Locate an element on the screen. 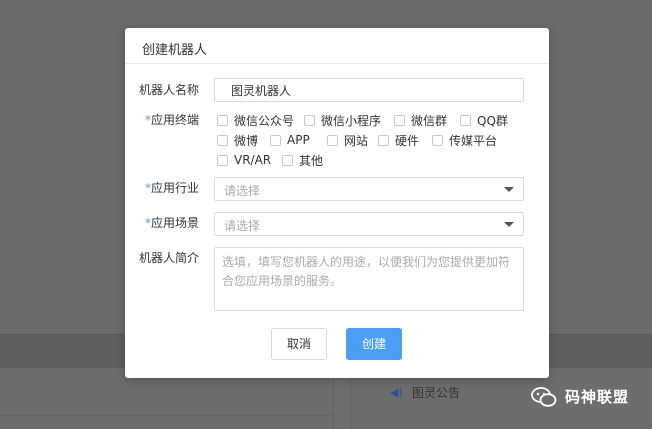  industry-select: 请选择 is located at coordinates (369, 189).